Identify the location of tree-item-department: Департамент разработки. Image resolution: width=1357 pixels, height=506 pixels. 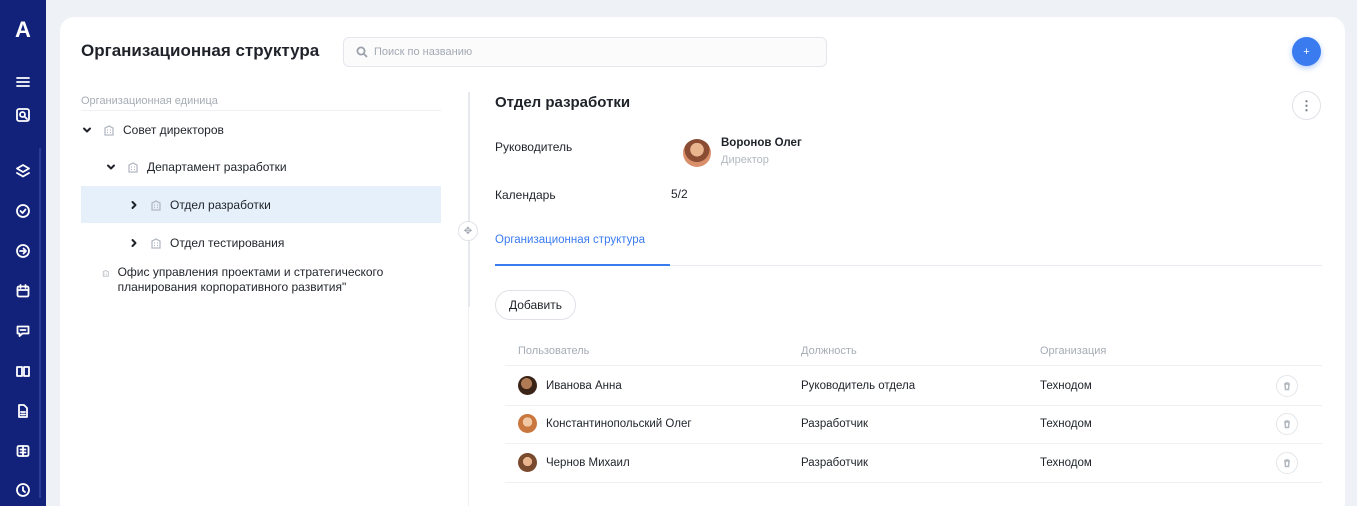
(273, 166).